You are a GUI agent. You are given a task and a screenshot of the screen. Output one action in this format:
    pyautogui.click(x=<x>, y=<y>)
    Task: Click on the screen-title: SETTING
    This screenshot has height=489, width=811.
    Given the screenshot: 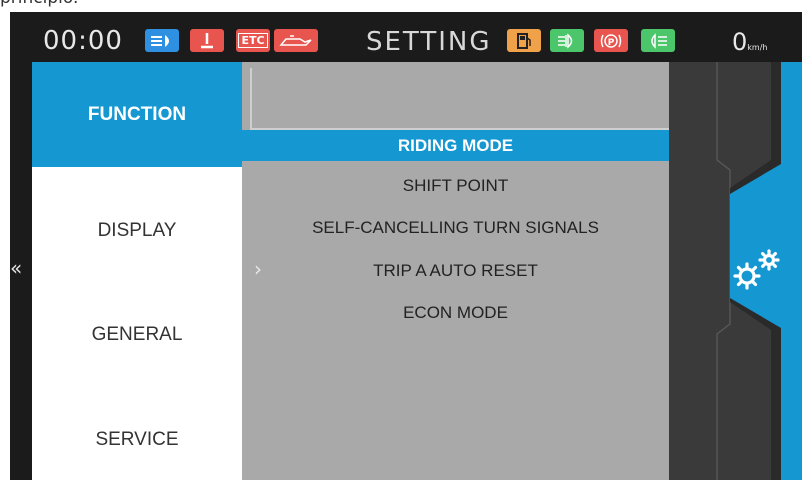 What is the action you would take?
    pyautogui.click(x=429, y=42)
    